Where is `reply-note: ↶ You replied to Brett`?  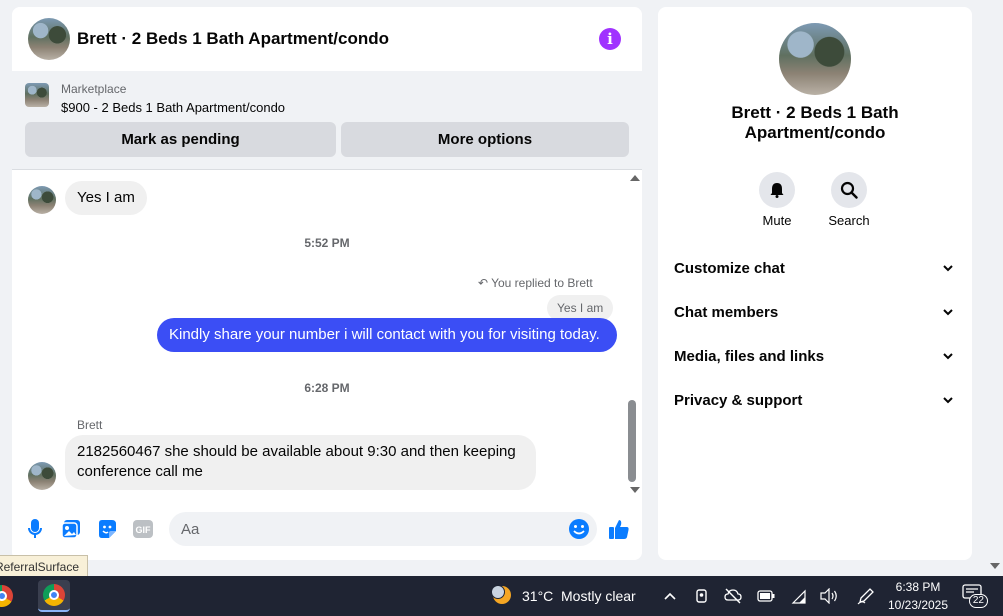
reply-note: ↶ You replied to Brett is located at coordinates (535, 283).